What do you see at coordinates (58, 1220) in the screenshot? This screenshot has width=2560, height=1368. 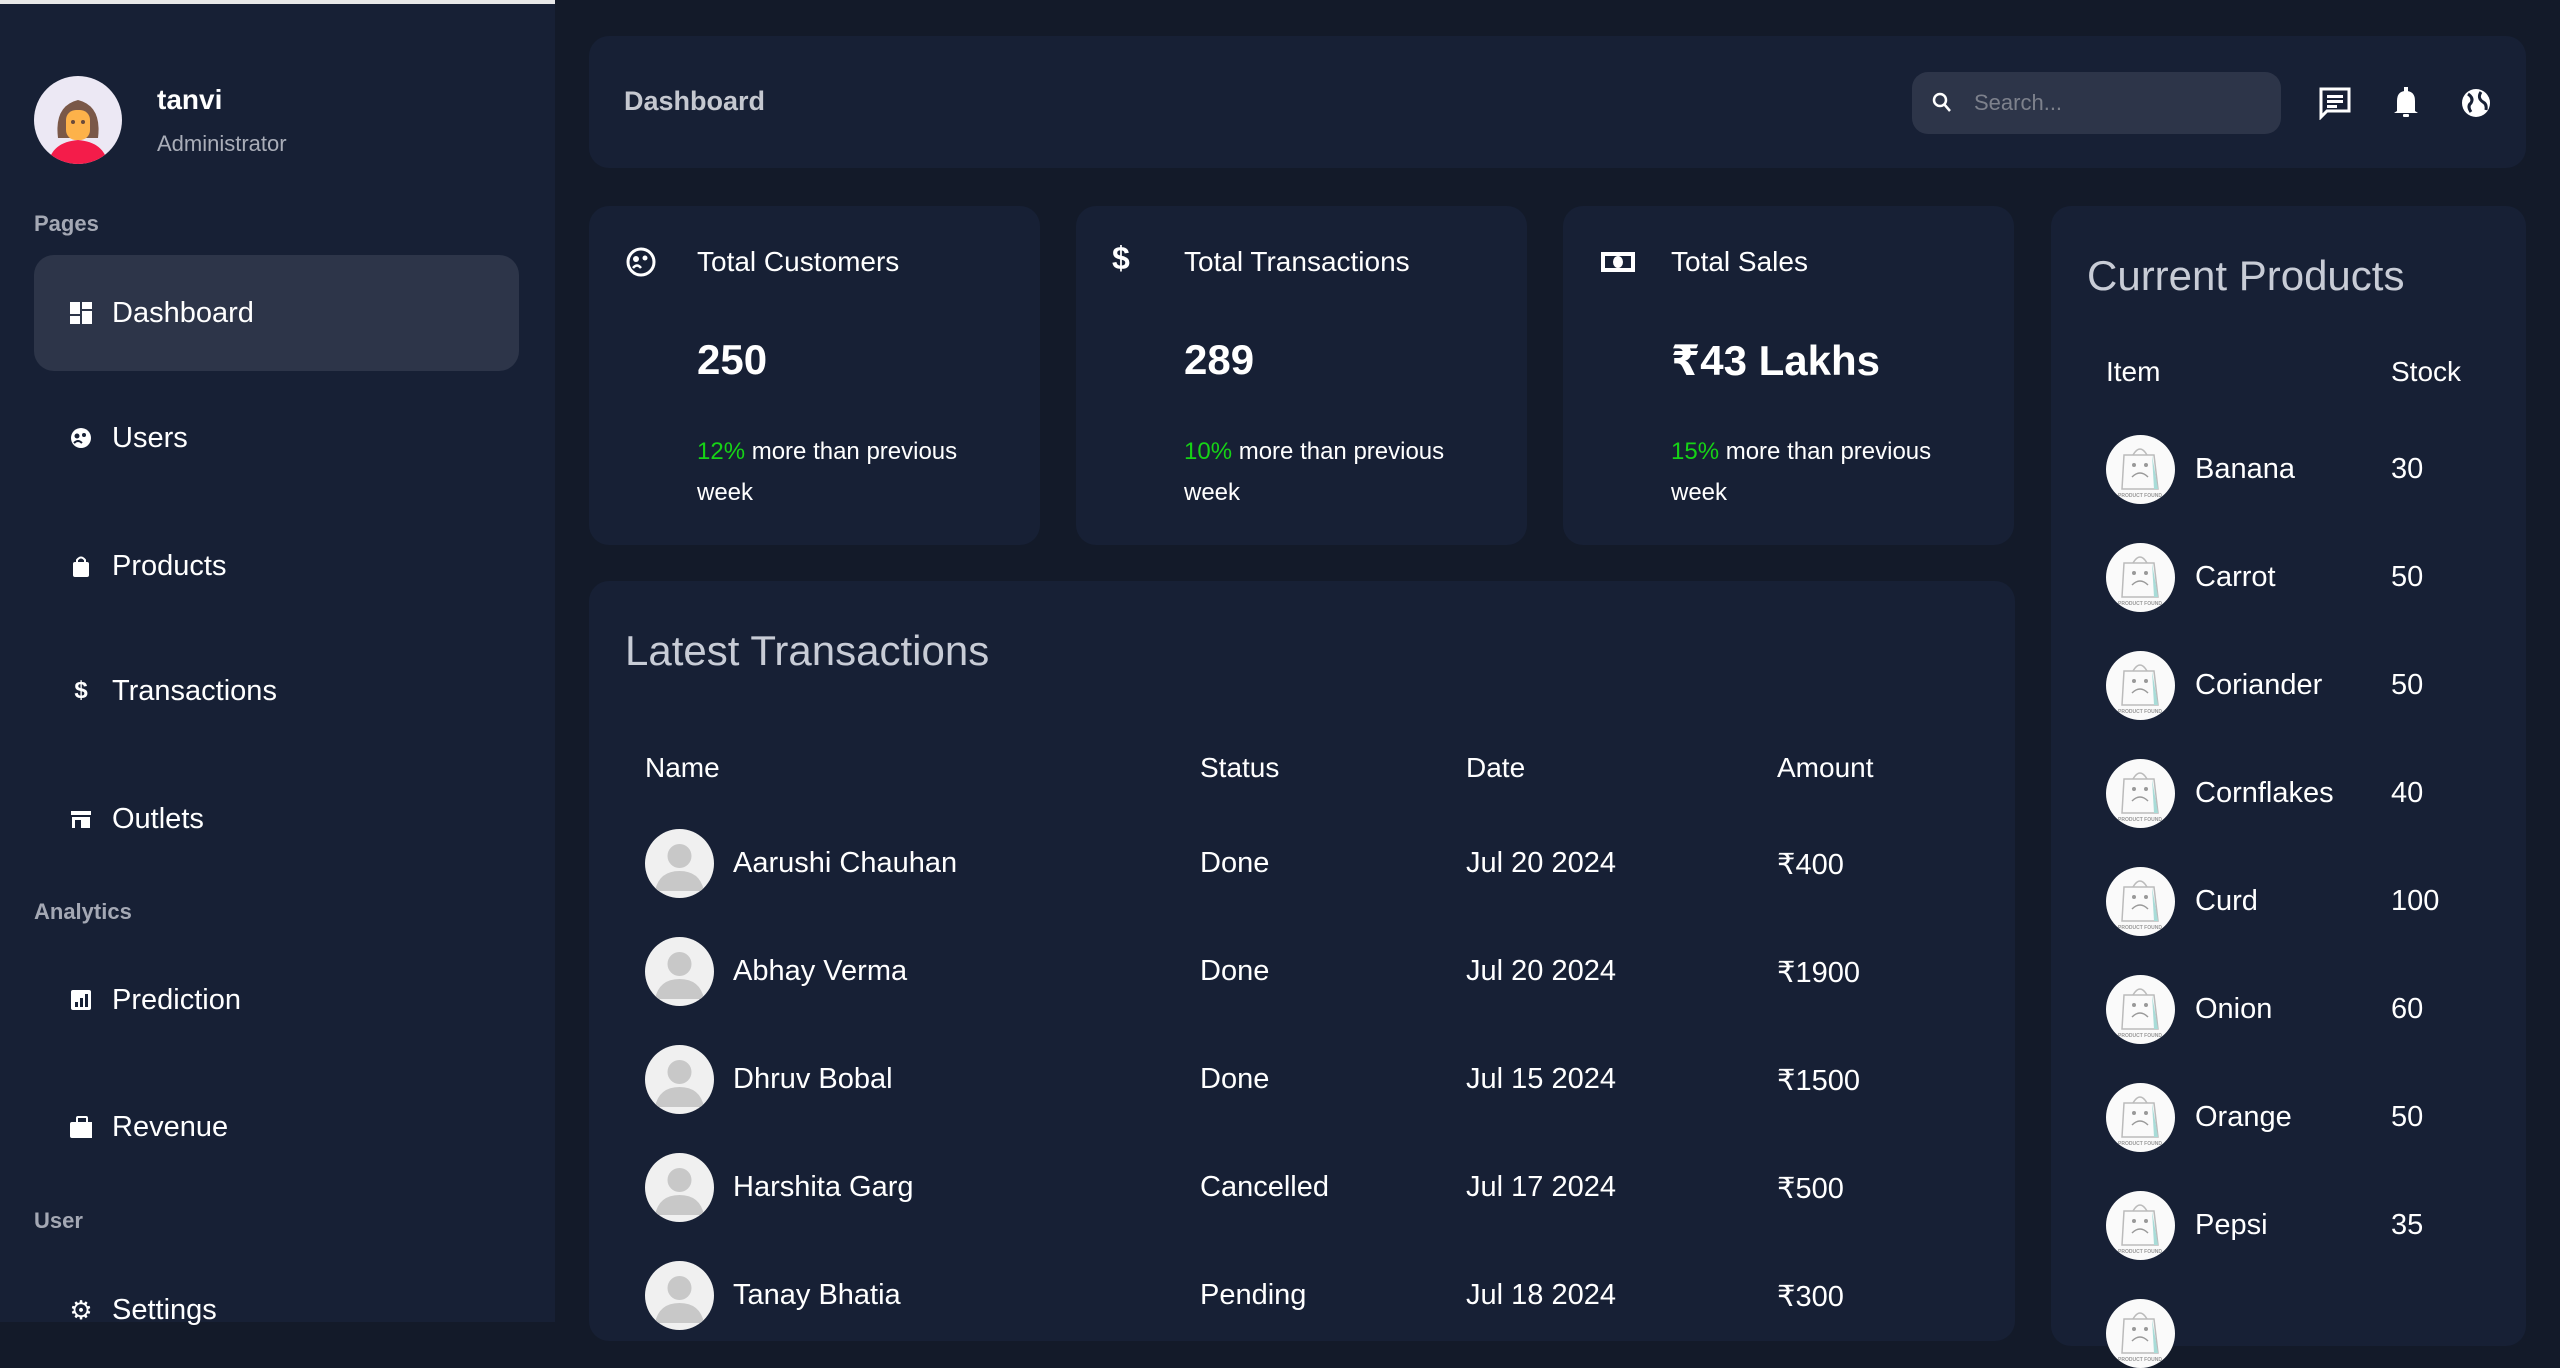 I see `section-user: User` at bounding box center [58, 1220].